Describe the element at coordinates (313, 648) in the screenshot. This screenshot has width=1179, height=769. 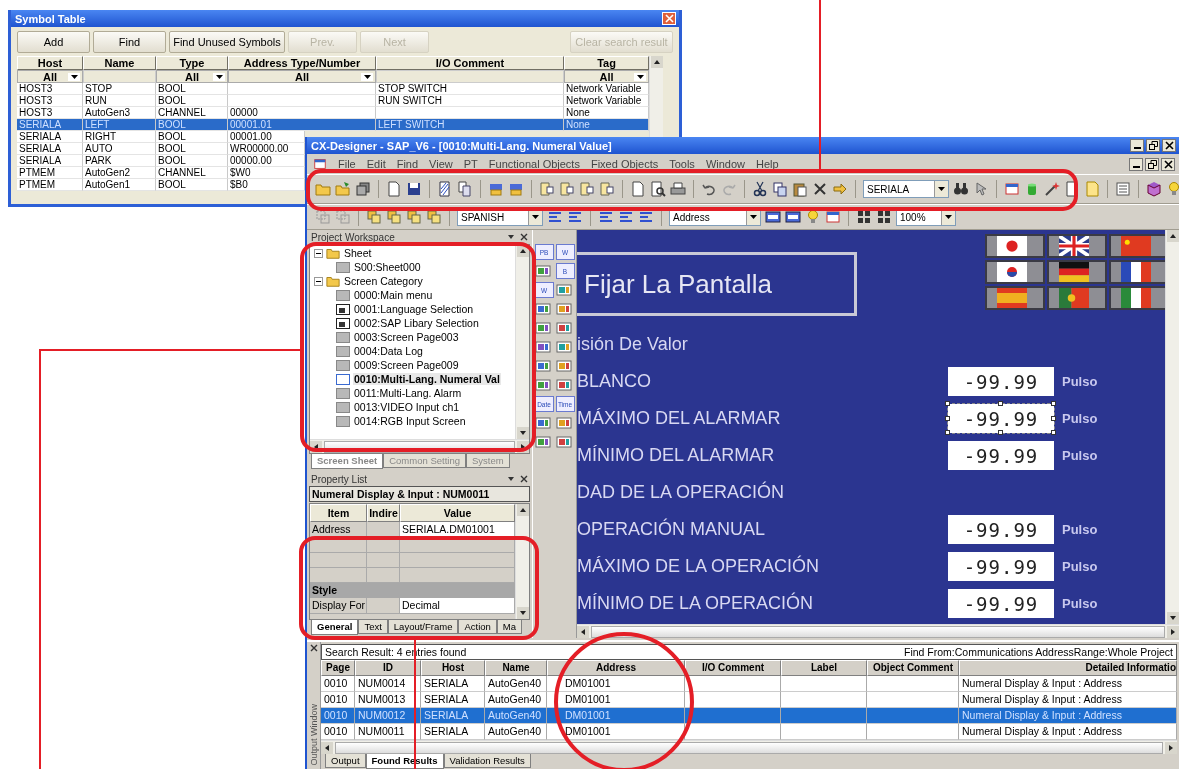
I see `close-icon` at that location.